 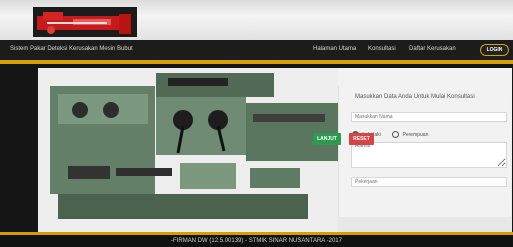 What do you see at coordinates (334, 49) in the screenshot?
I see `nav-halaman-utama: Halaman Utama` at bounding box center [334, 49].